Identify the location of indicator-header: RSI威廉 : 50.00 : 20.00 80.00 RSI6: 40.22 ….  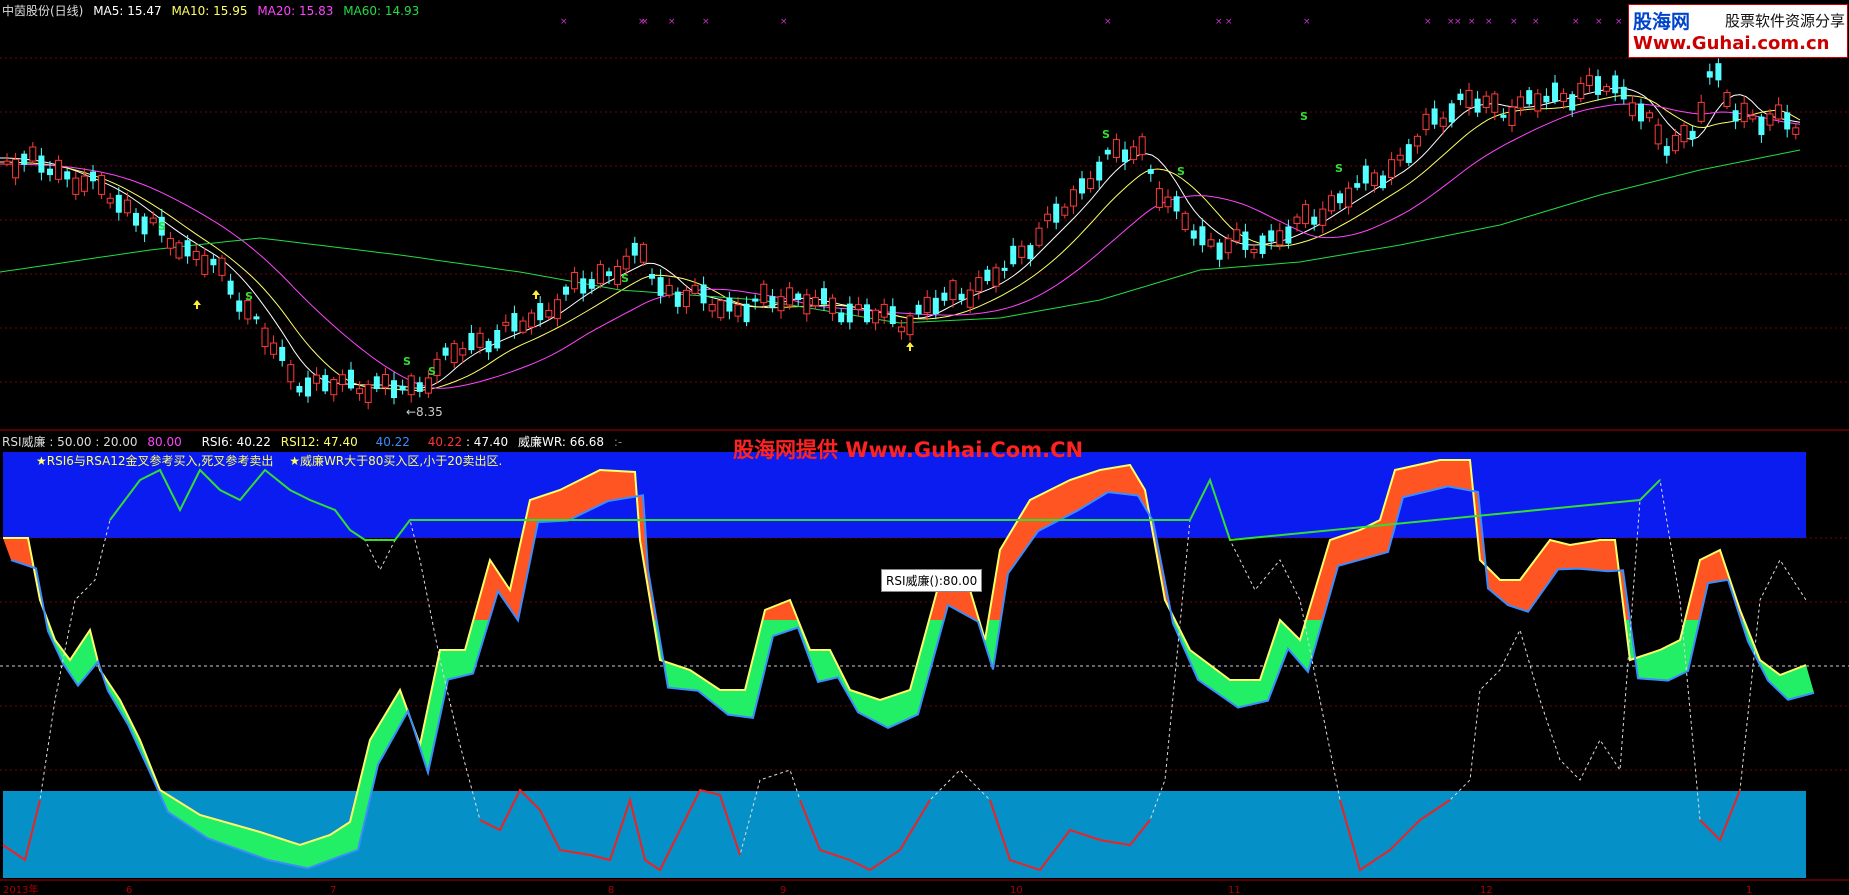
(315, 441).